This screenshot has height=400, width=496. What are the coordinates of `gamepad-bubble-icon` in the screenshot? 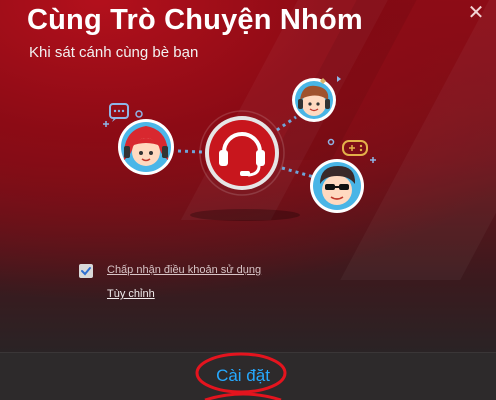 It's located at (355, 148).